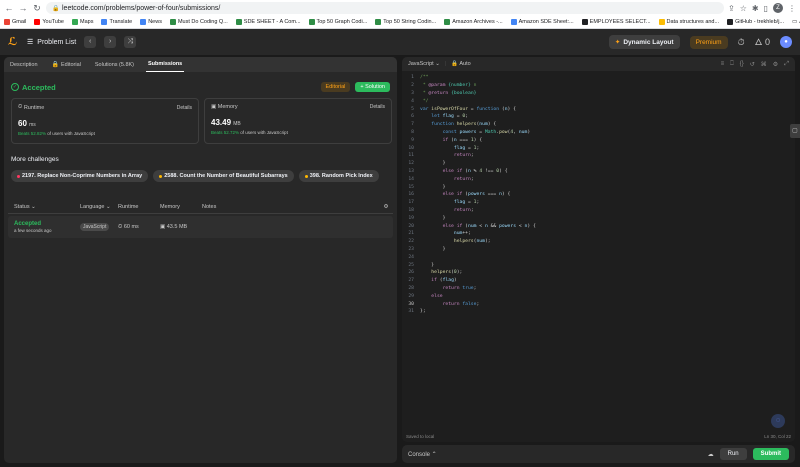 Image resolution: width=800 pixels, height=467 pixels. What do you see at coordinates (338, 176) in the screenshot?
I see `challenge-chip: 398. Random Pick Index` at bounding box center [338, 176].